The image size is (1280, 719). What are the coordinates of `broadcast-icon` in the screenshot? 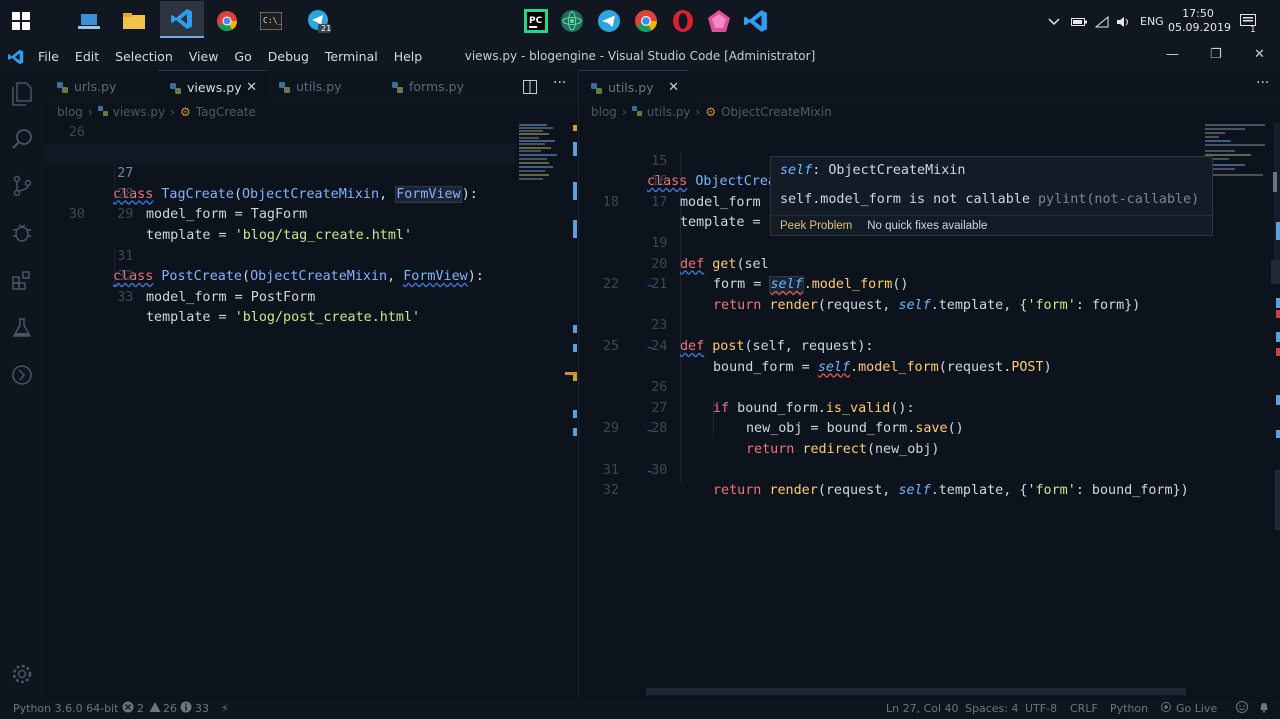 It's located at (1166, 708).